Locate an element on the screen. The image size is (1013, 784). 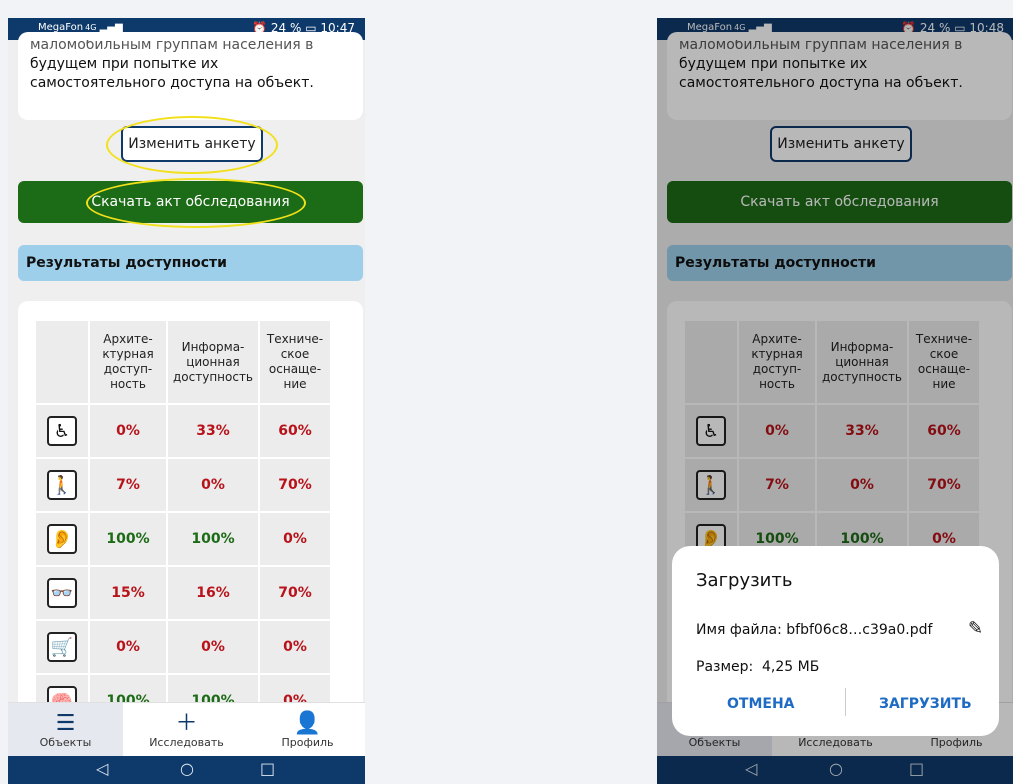
table-cell: 16% is located at coordinates (213, 593).